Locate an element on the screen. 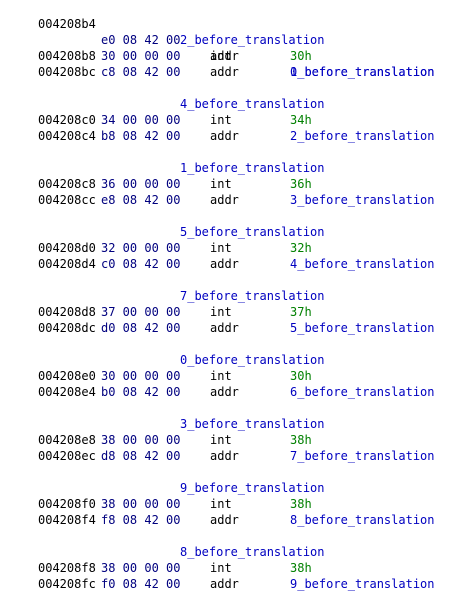 The height and width of the screenshot is (595, 474). row-bytes: d0 08 42 00 is located at coordinates (141, 328).